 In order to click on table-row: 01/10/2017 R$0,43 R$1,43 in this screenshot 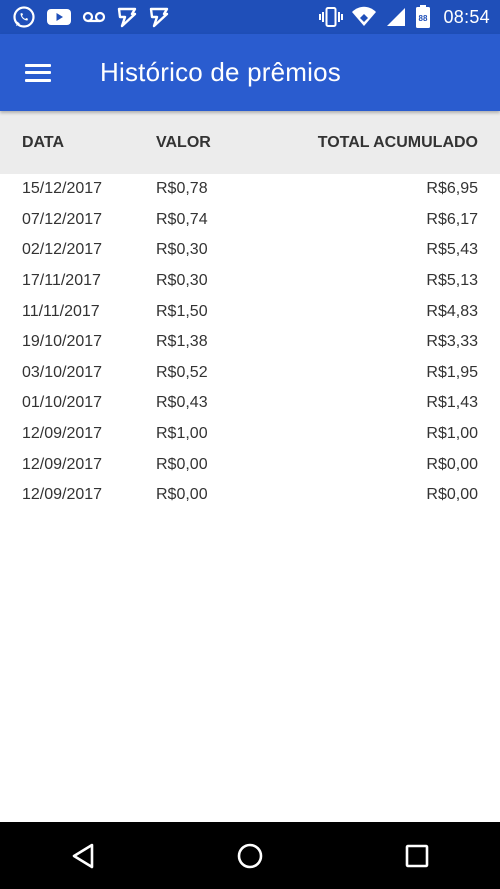, I will do `click(250, 403)`.